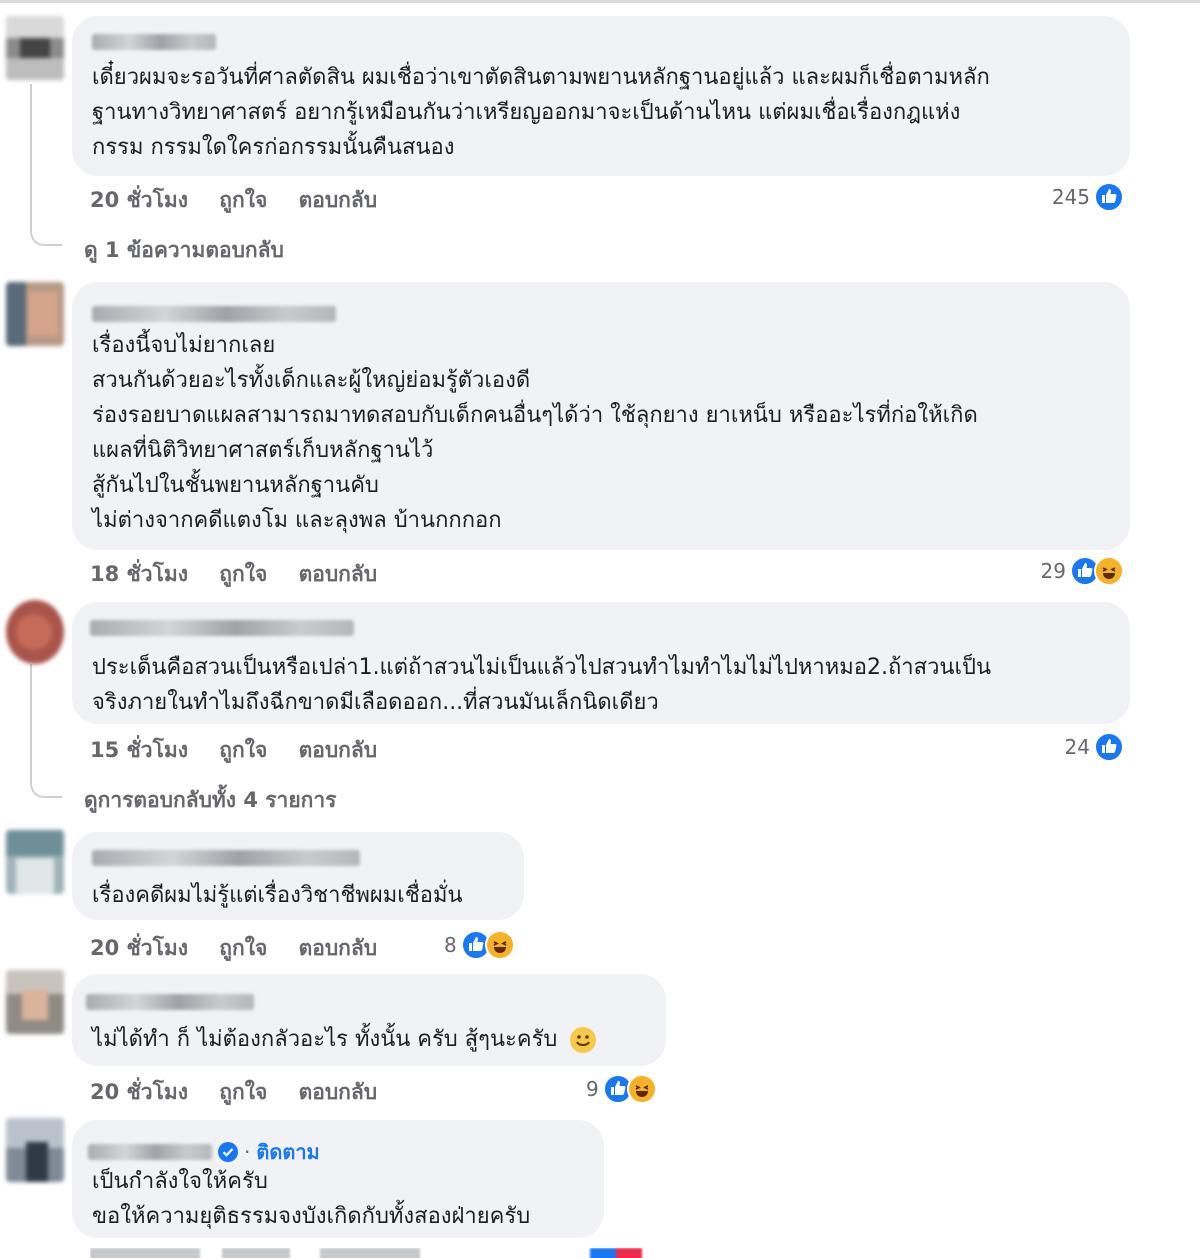 This screenshot has height=1258, width=1200. What do you see at coordinates (287, 1152) in the screenshot?
I see `follow-button: ติดตาม` at bounding box center [287, 1152].